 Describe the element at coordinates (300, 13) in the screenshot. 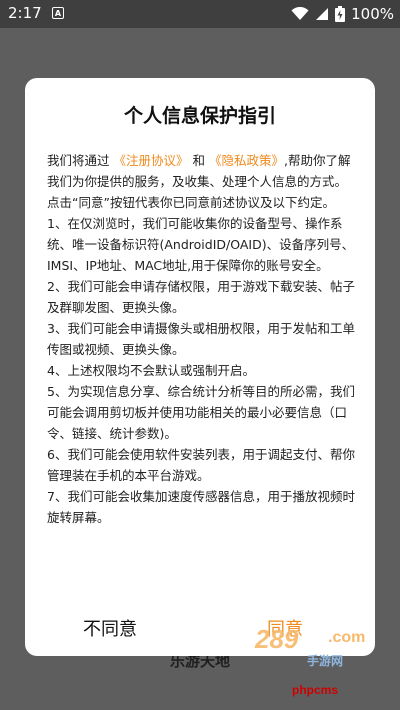

I see `wifi-icon` at that location.